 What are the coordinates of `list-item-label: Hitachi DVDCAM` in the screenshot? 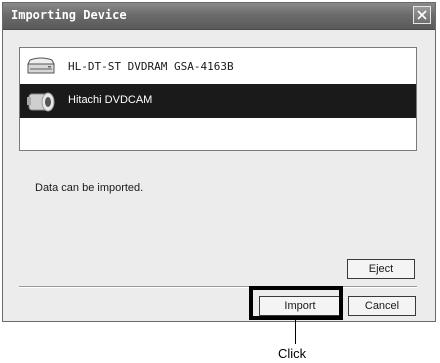 It's located at (110, 100).